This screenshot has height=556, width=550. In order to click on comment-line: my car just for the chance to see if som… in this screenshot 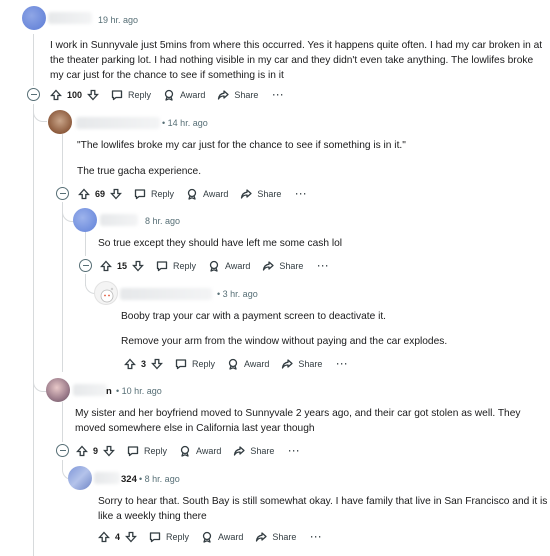, I will do `click(167, 76)`.